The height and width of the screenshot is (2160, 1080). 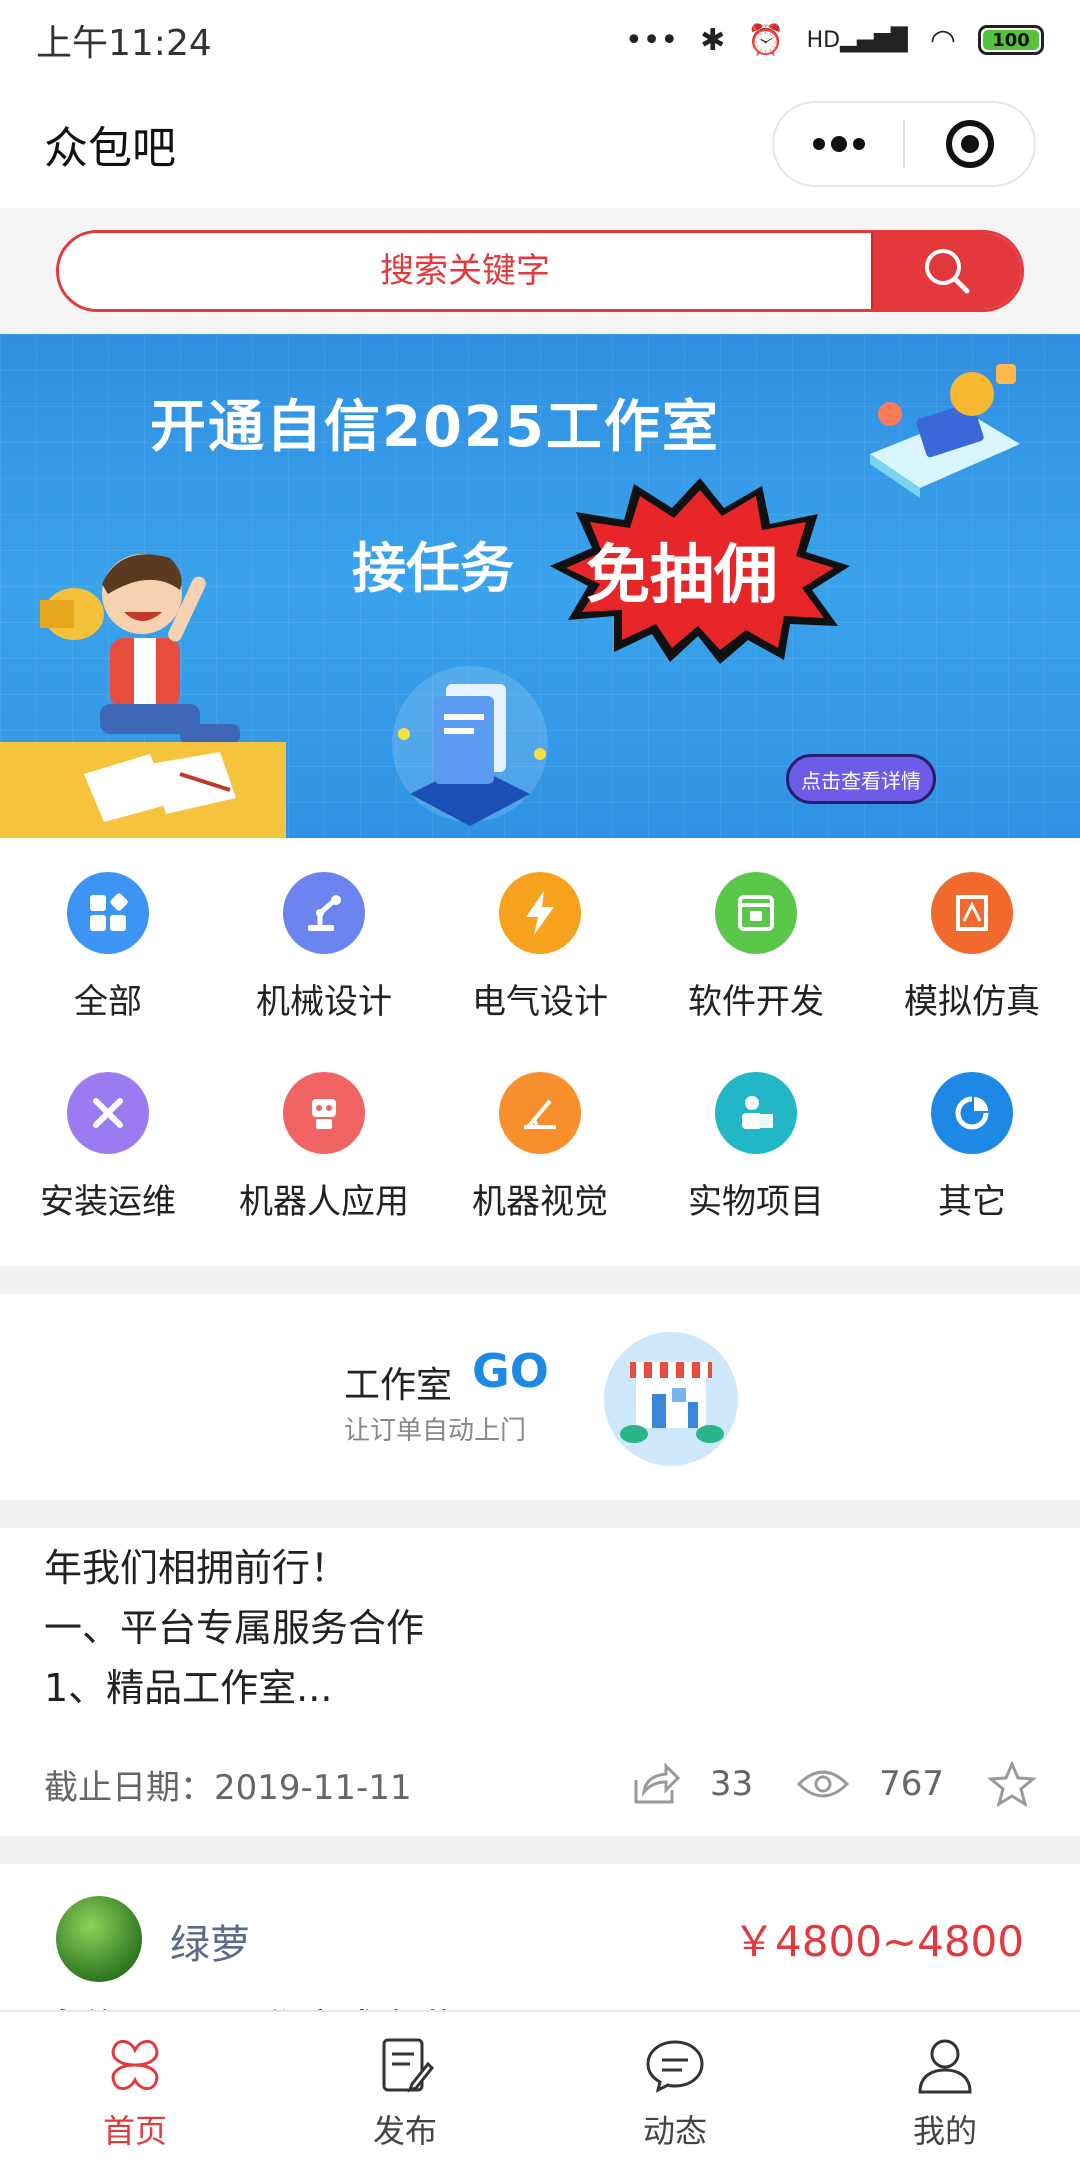 I want to click on pie-icon, so click(x=972, y=1113).